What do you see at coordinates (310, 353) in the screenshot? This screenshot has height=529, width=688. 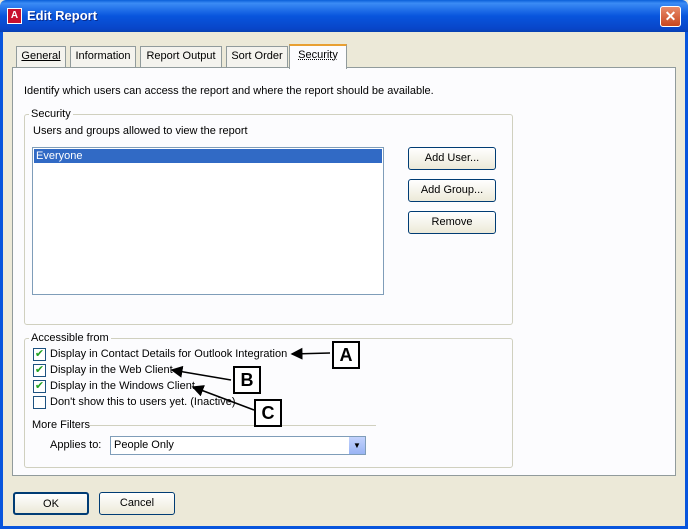 I see `arrow-a` at bounding box center [310, 353].